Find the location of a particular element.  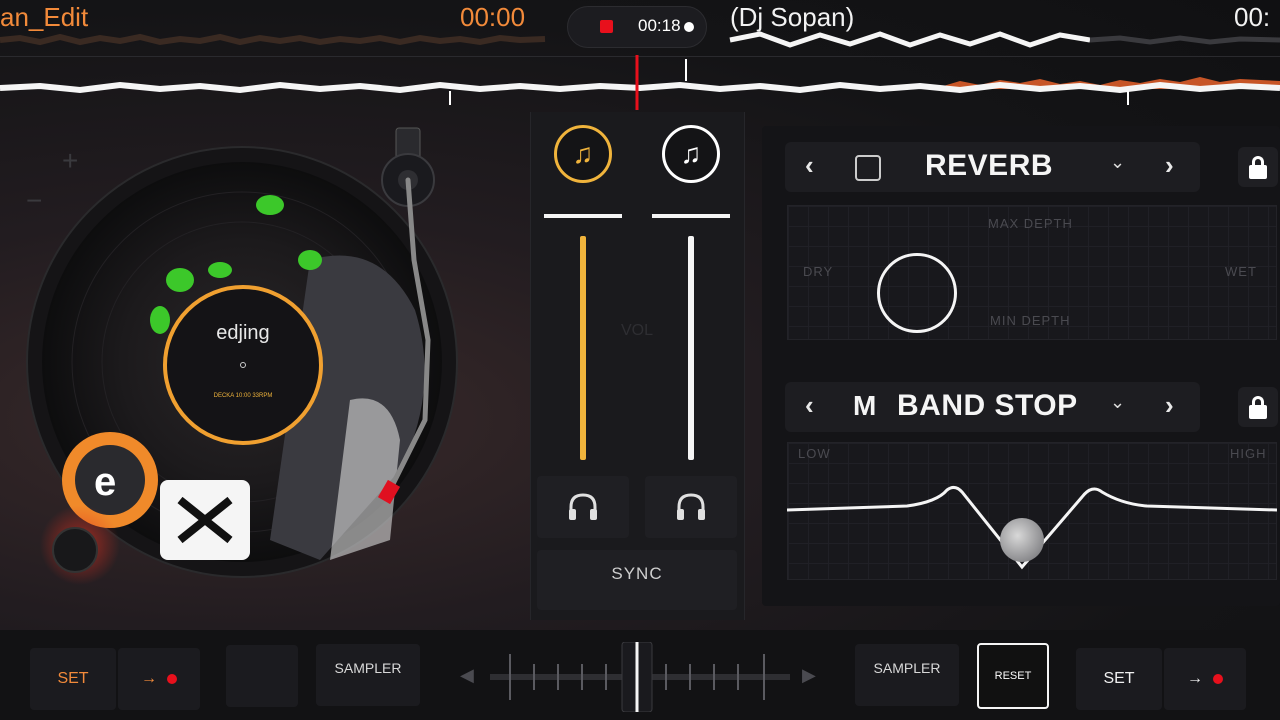

left-set-label: SET is located at coordinates (73, 678).